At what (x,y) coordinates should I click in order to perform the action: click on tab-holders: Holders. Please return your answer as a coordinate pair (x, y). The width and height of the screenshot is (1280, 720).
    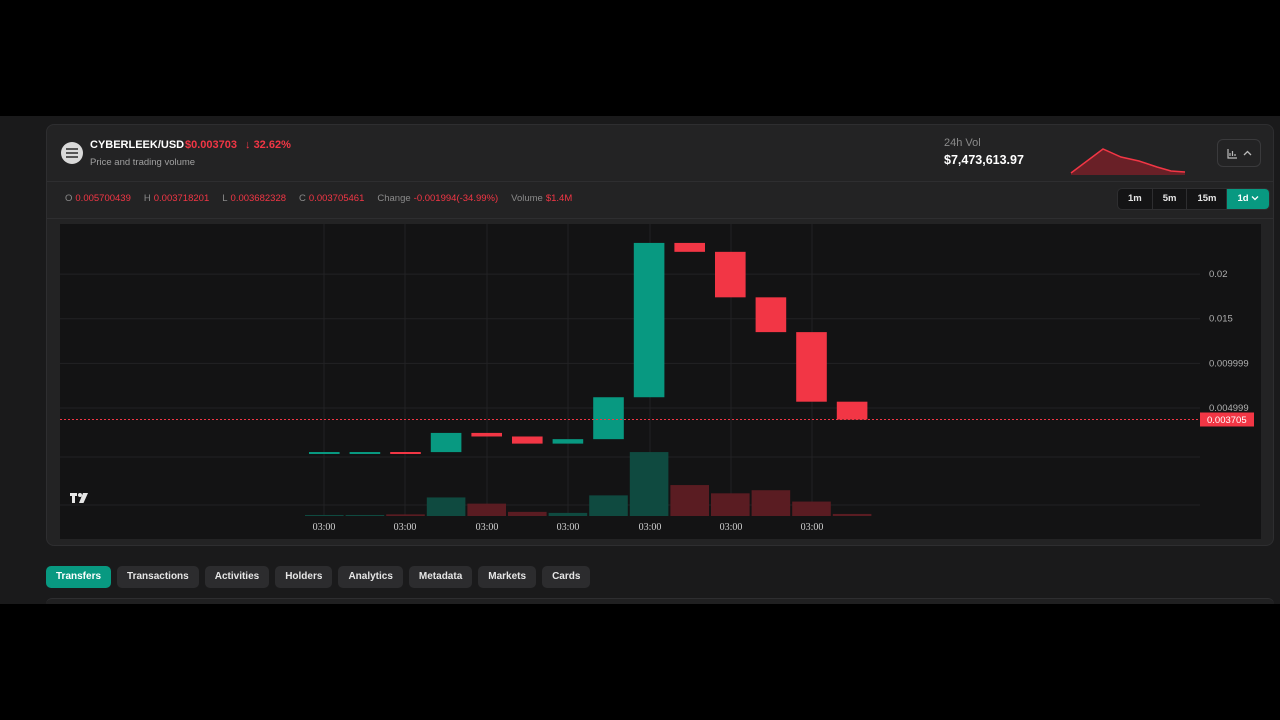
    Looking at the image, I should click on (304, 577).